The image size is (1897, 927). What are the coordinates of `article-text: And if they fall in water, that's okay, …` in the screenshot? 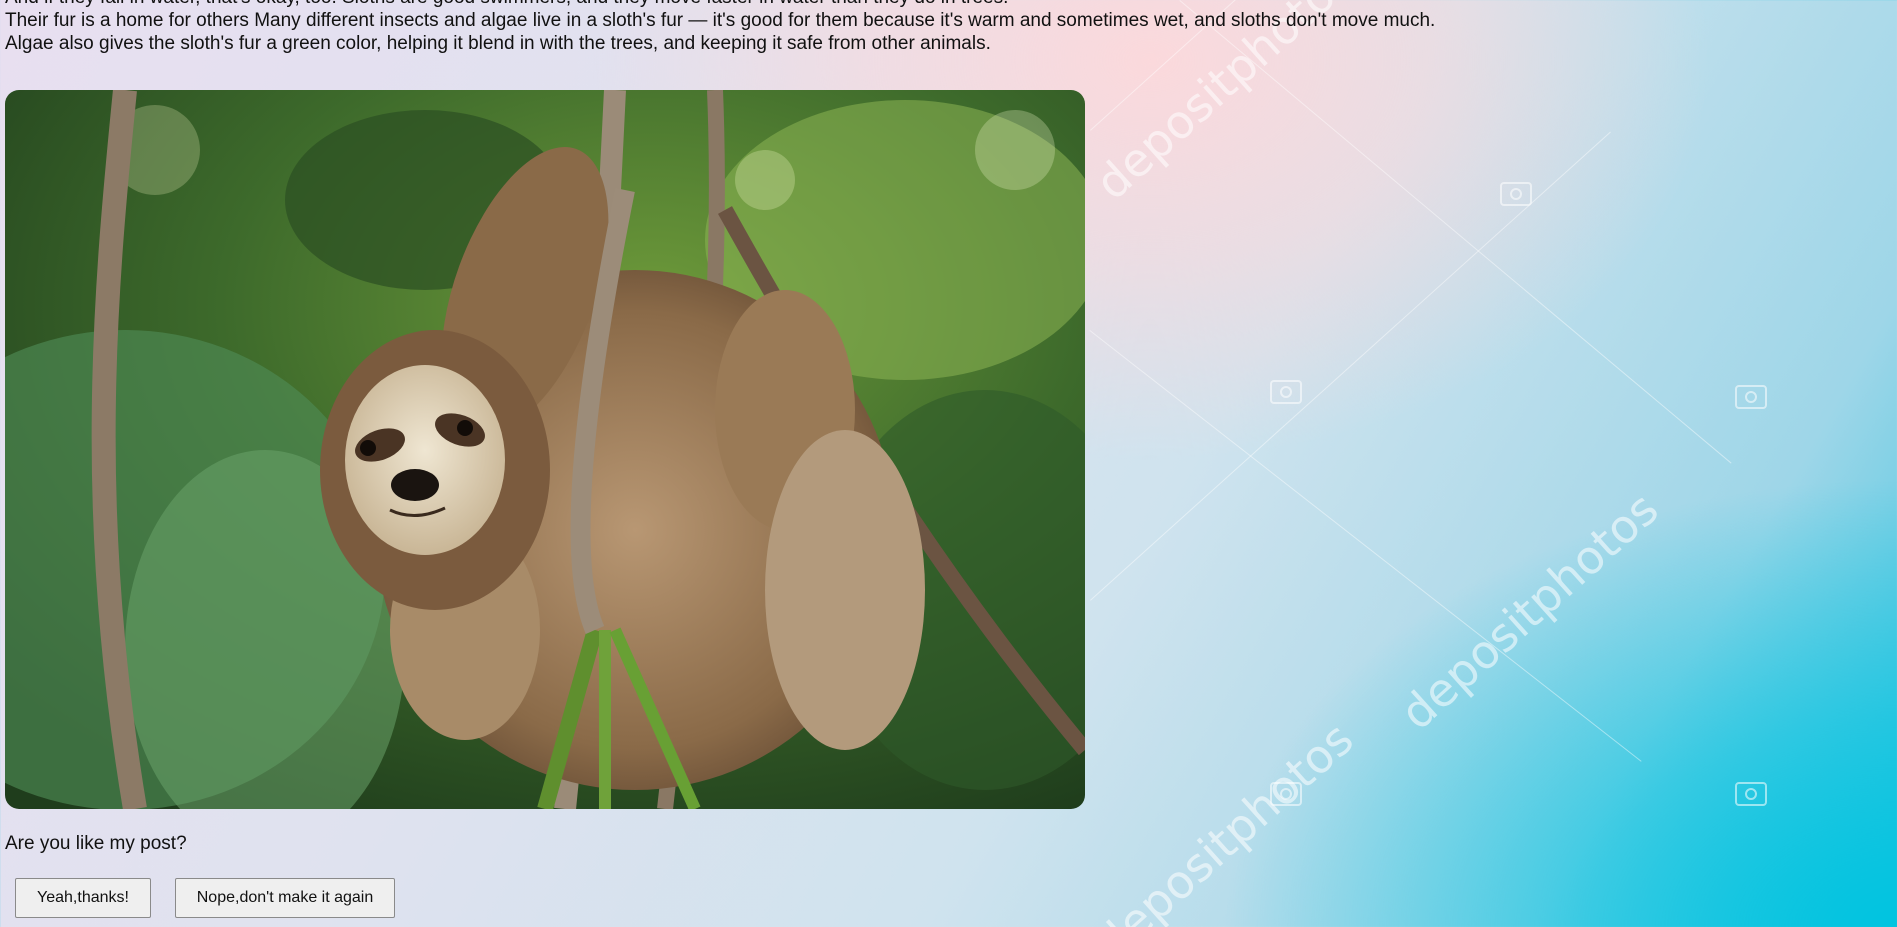 It's located at (720, 27).